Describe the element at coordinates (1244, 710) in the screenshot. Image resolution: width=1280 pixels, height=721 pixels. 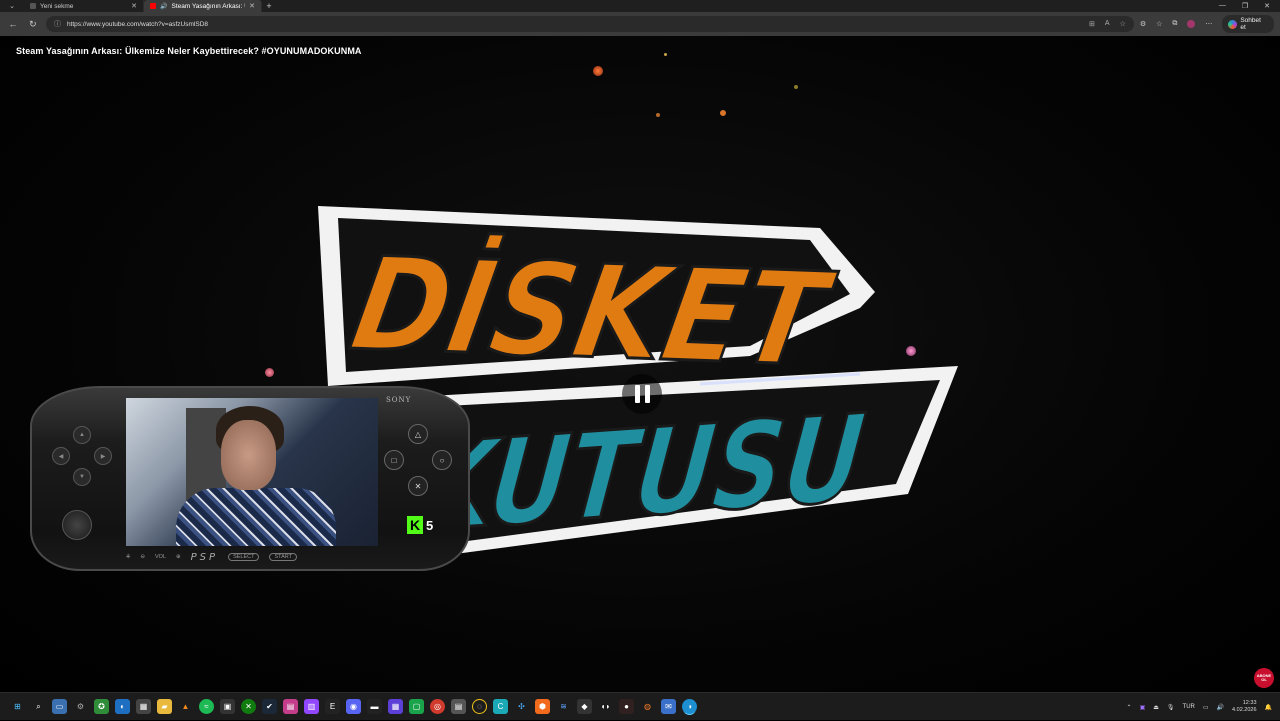
I see `clock-date: 4.02.2026` at that location.